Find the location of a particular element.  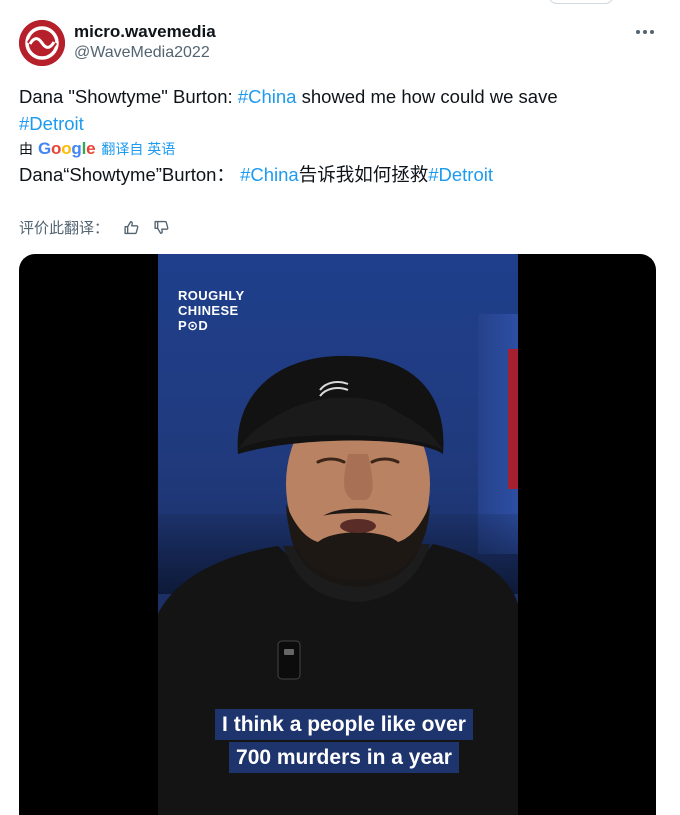

author-handle: @WaveMedia2022 is located at coordinates (142, 53).